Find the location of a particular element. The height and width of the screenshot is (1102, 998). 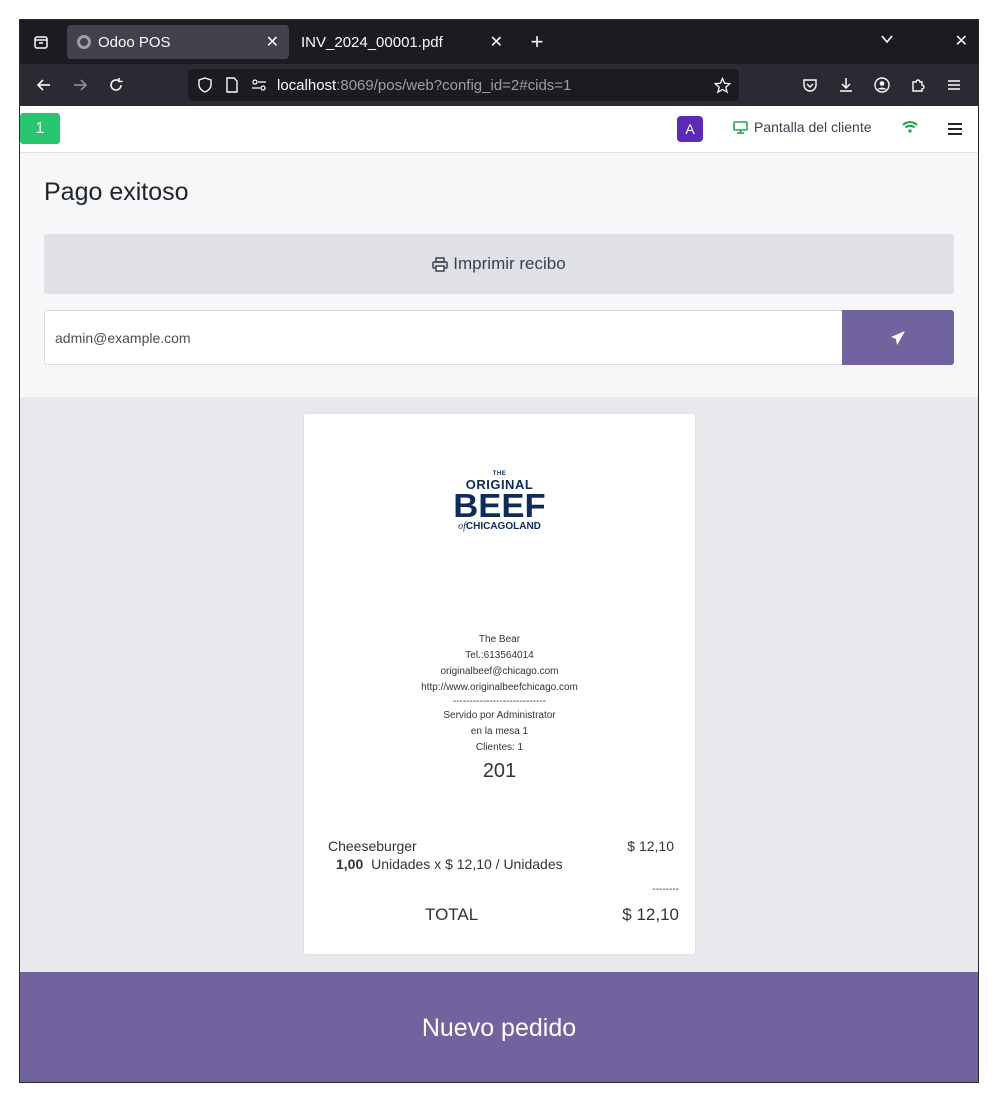

account-icon is located at coordinates (882, 85).